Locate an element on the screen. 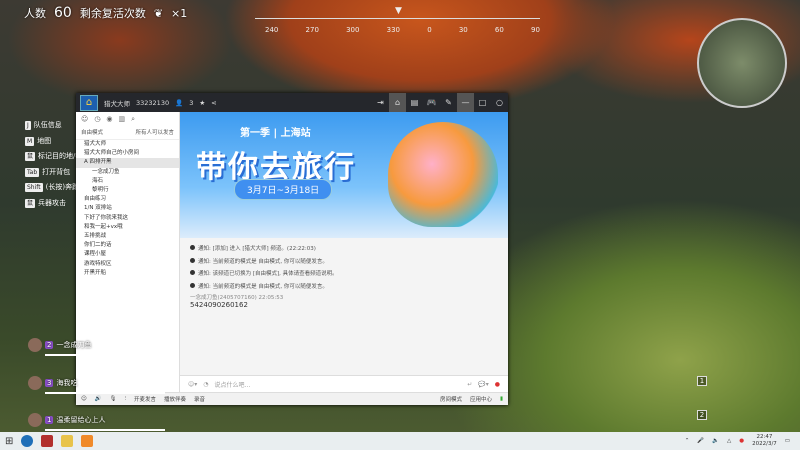 The width and height of the screenshot is (800, 450). key-badge: M is located at coordinates (30, 141).